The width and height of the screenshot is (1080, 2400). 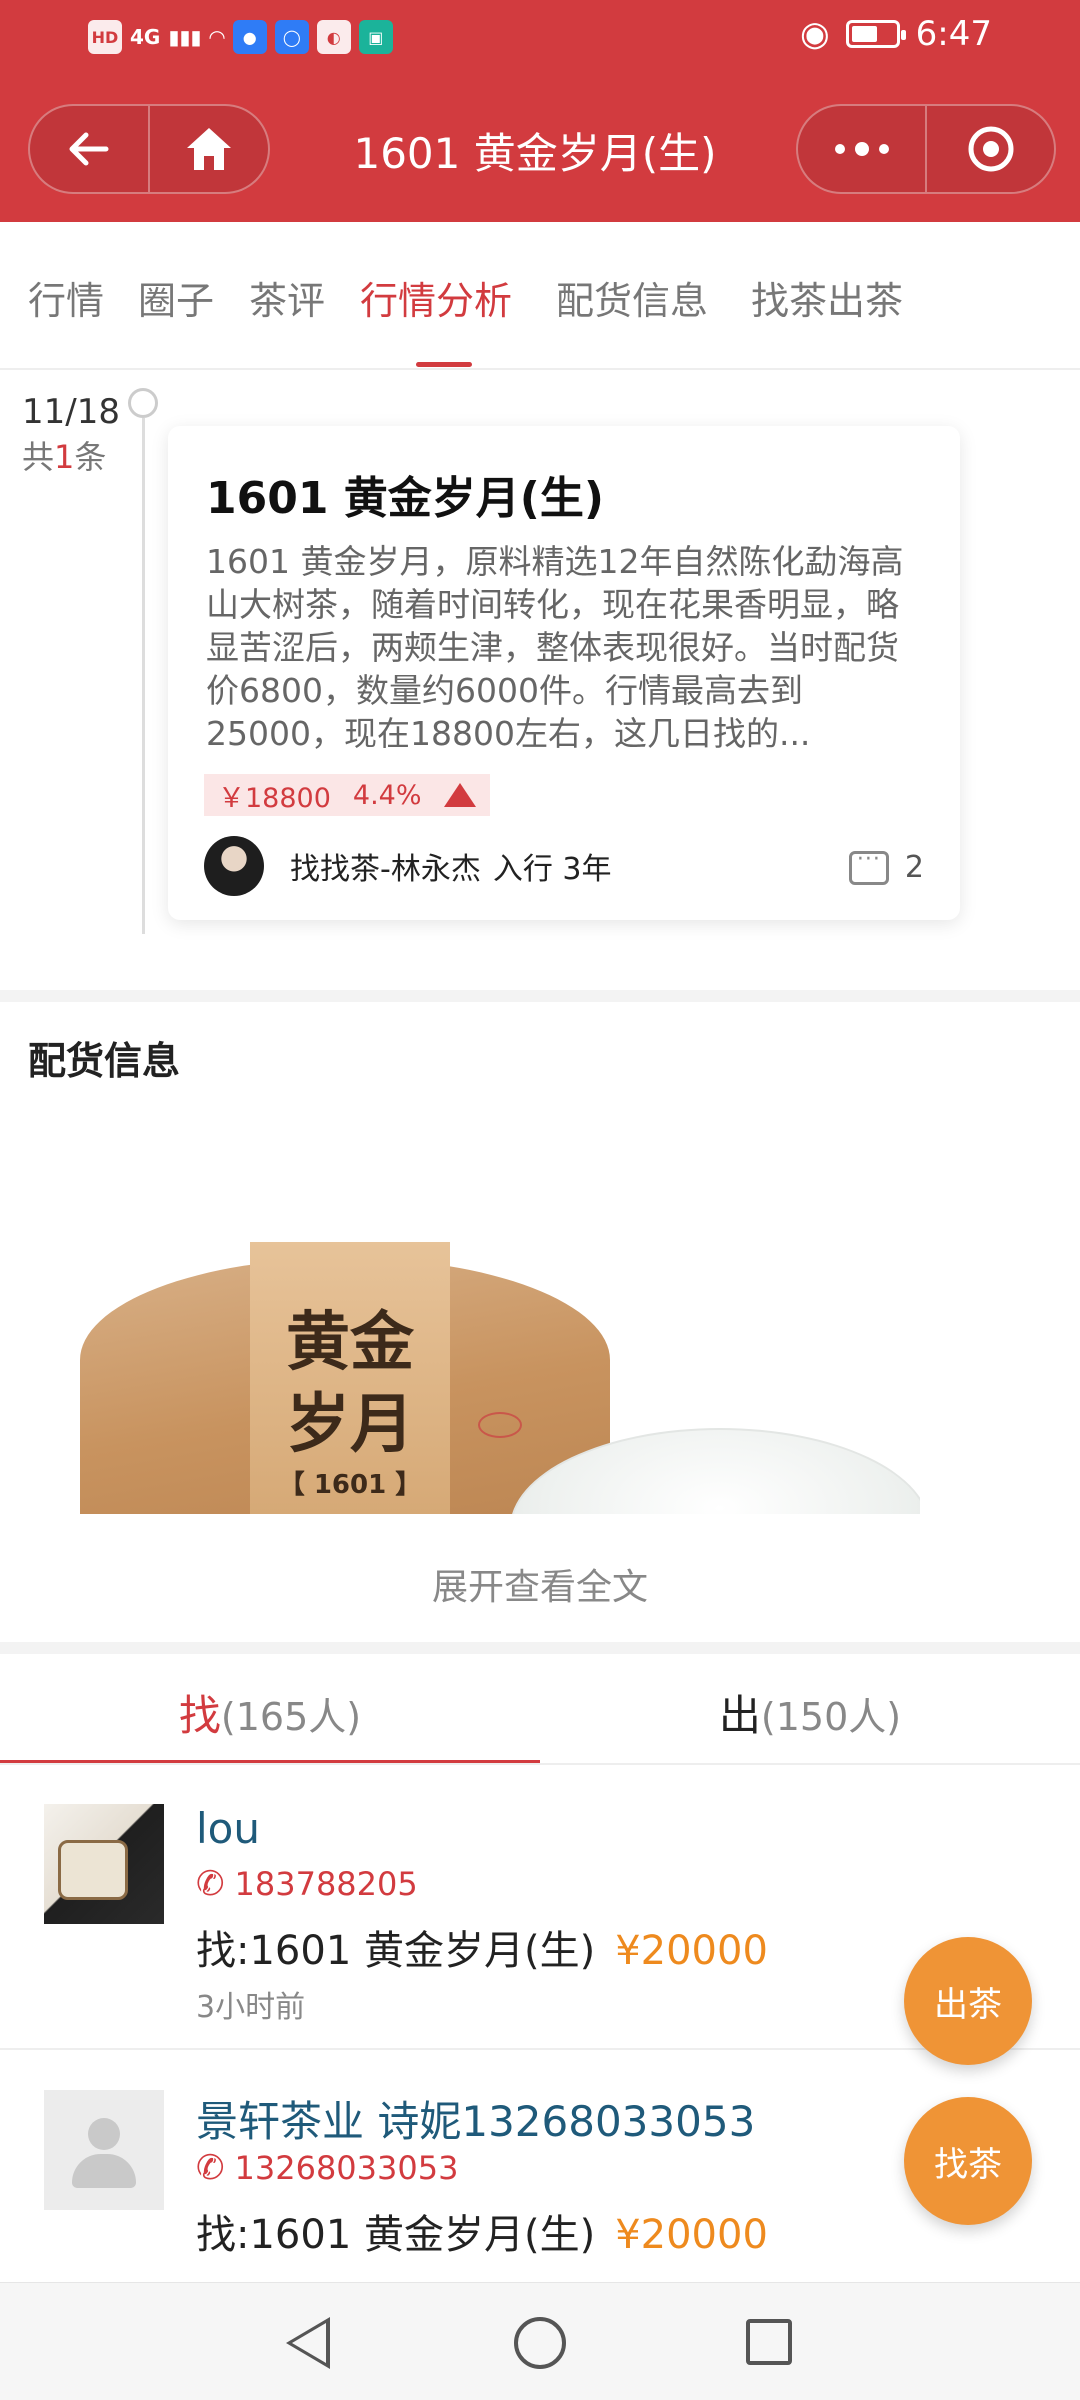 What do you see at coordinates (632, 297) in the screenshot?
I see `tab-distribution: 配货信息` at bounding box center [632, 297].